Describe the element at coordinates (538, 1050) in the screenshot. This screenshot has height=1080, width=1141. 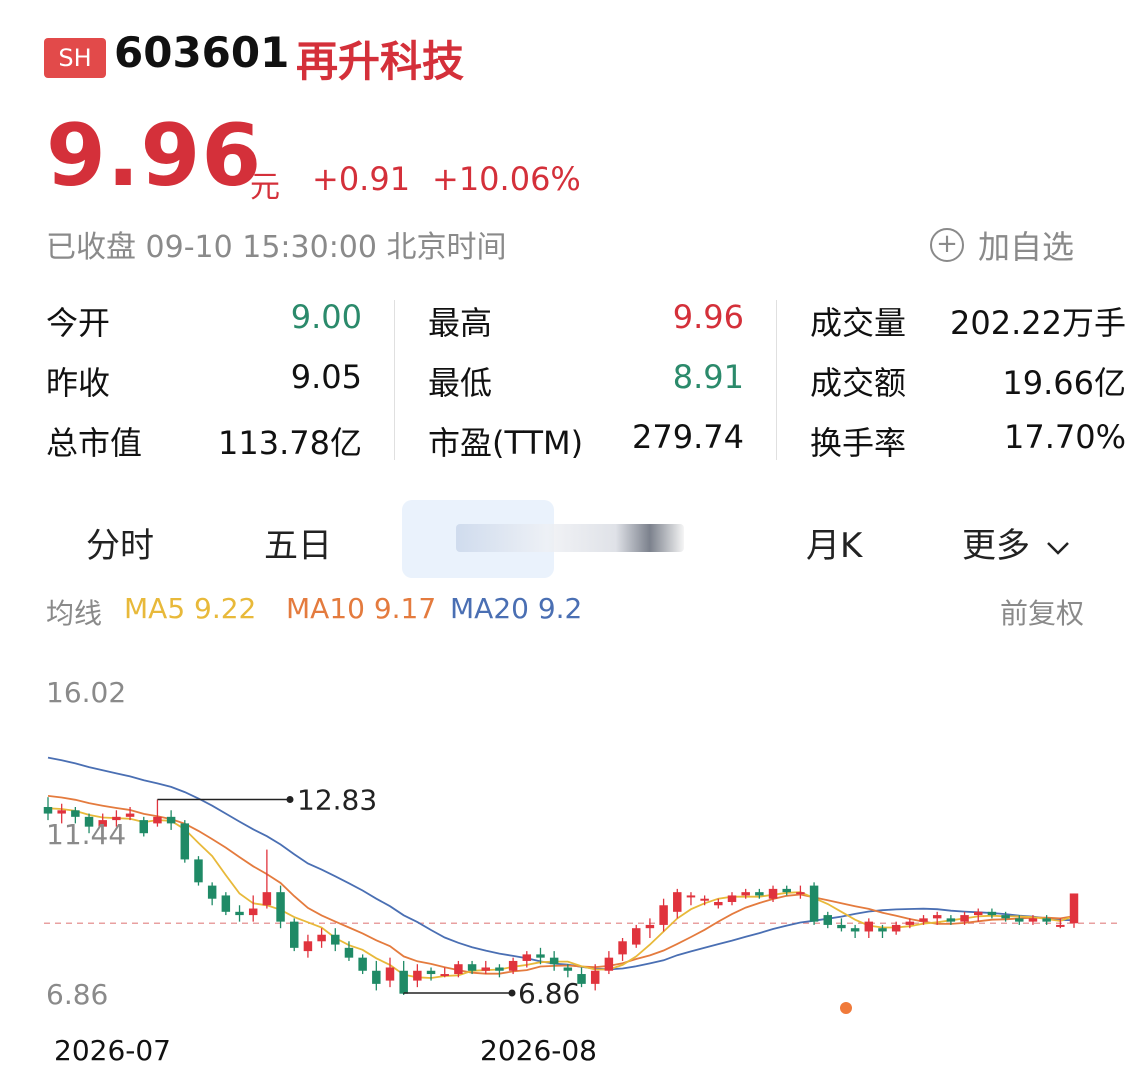
I see `x-axis-label-aug: 2026-08` at that location.